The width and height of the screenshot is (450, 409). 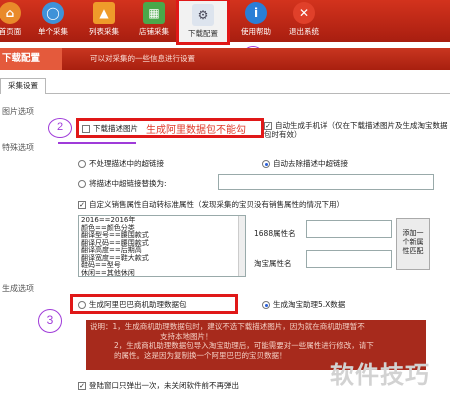 What do you see at coordinates (273, 263) in the screenshot?
I see `attr-taobao-label: 淘宝属性名` at bounding box center [273, 263].